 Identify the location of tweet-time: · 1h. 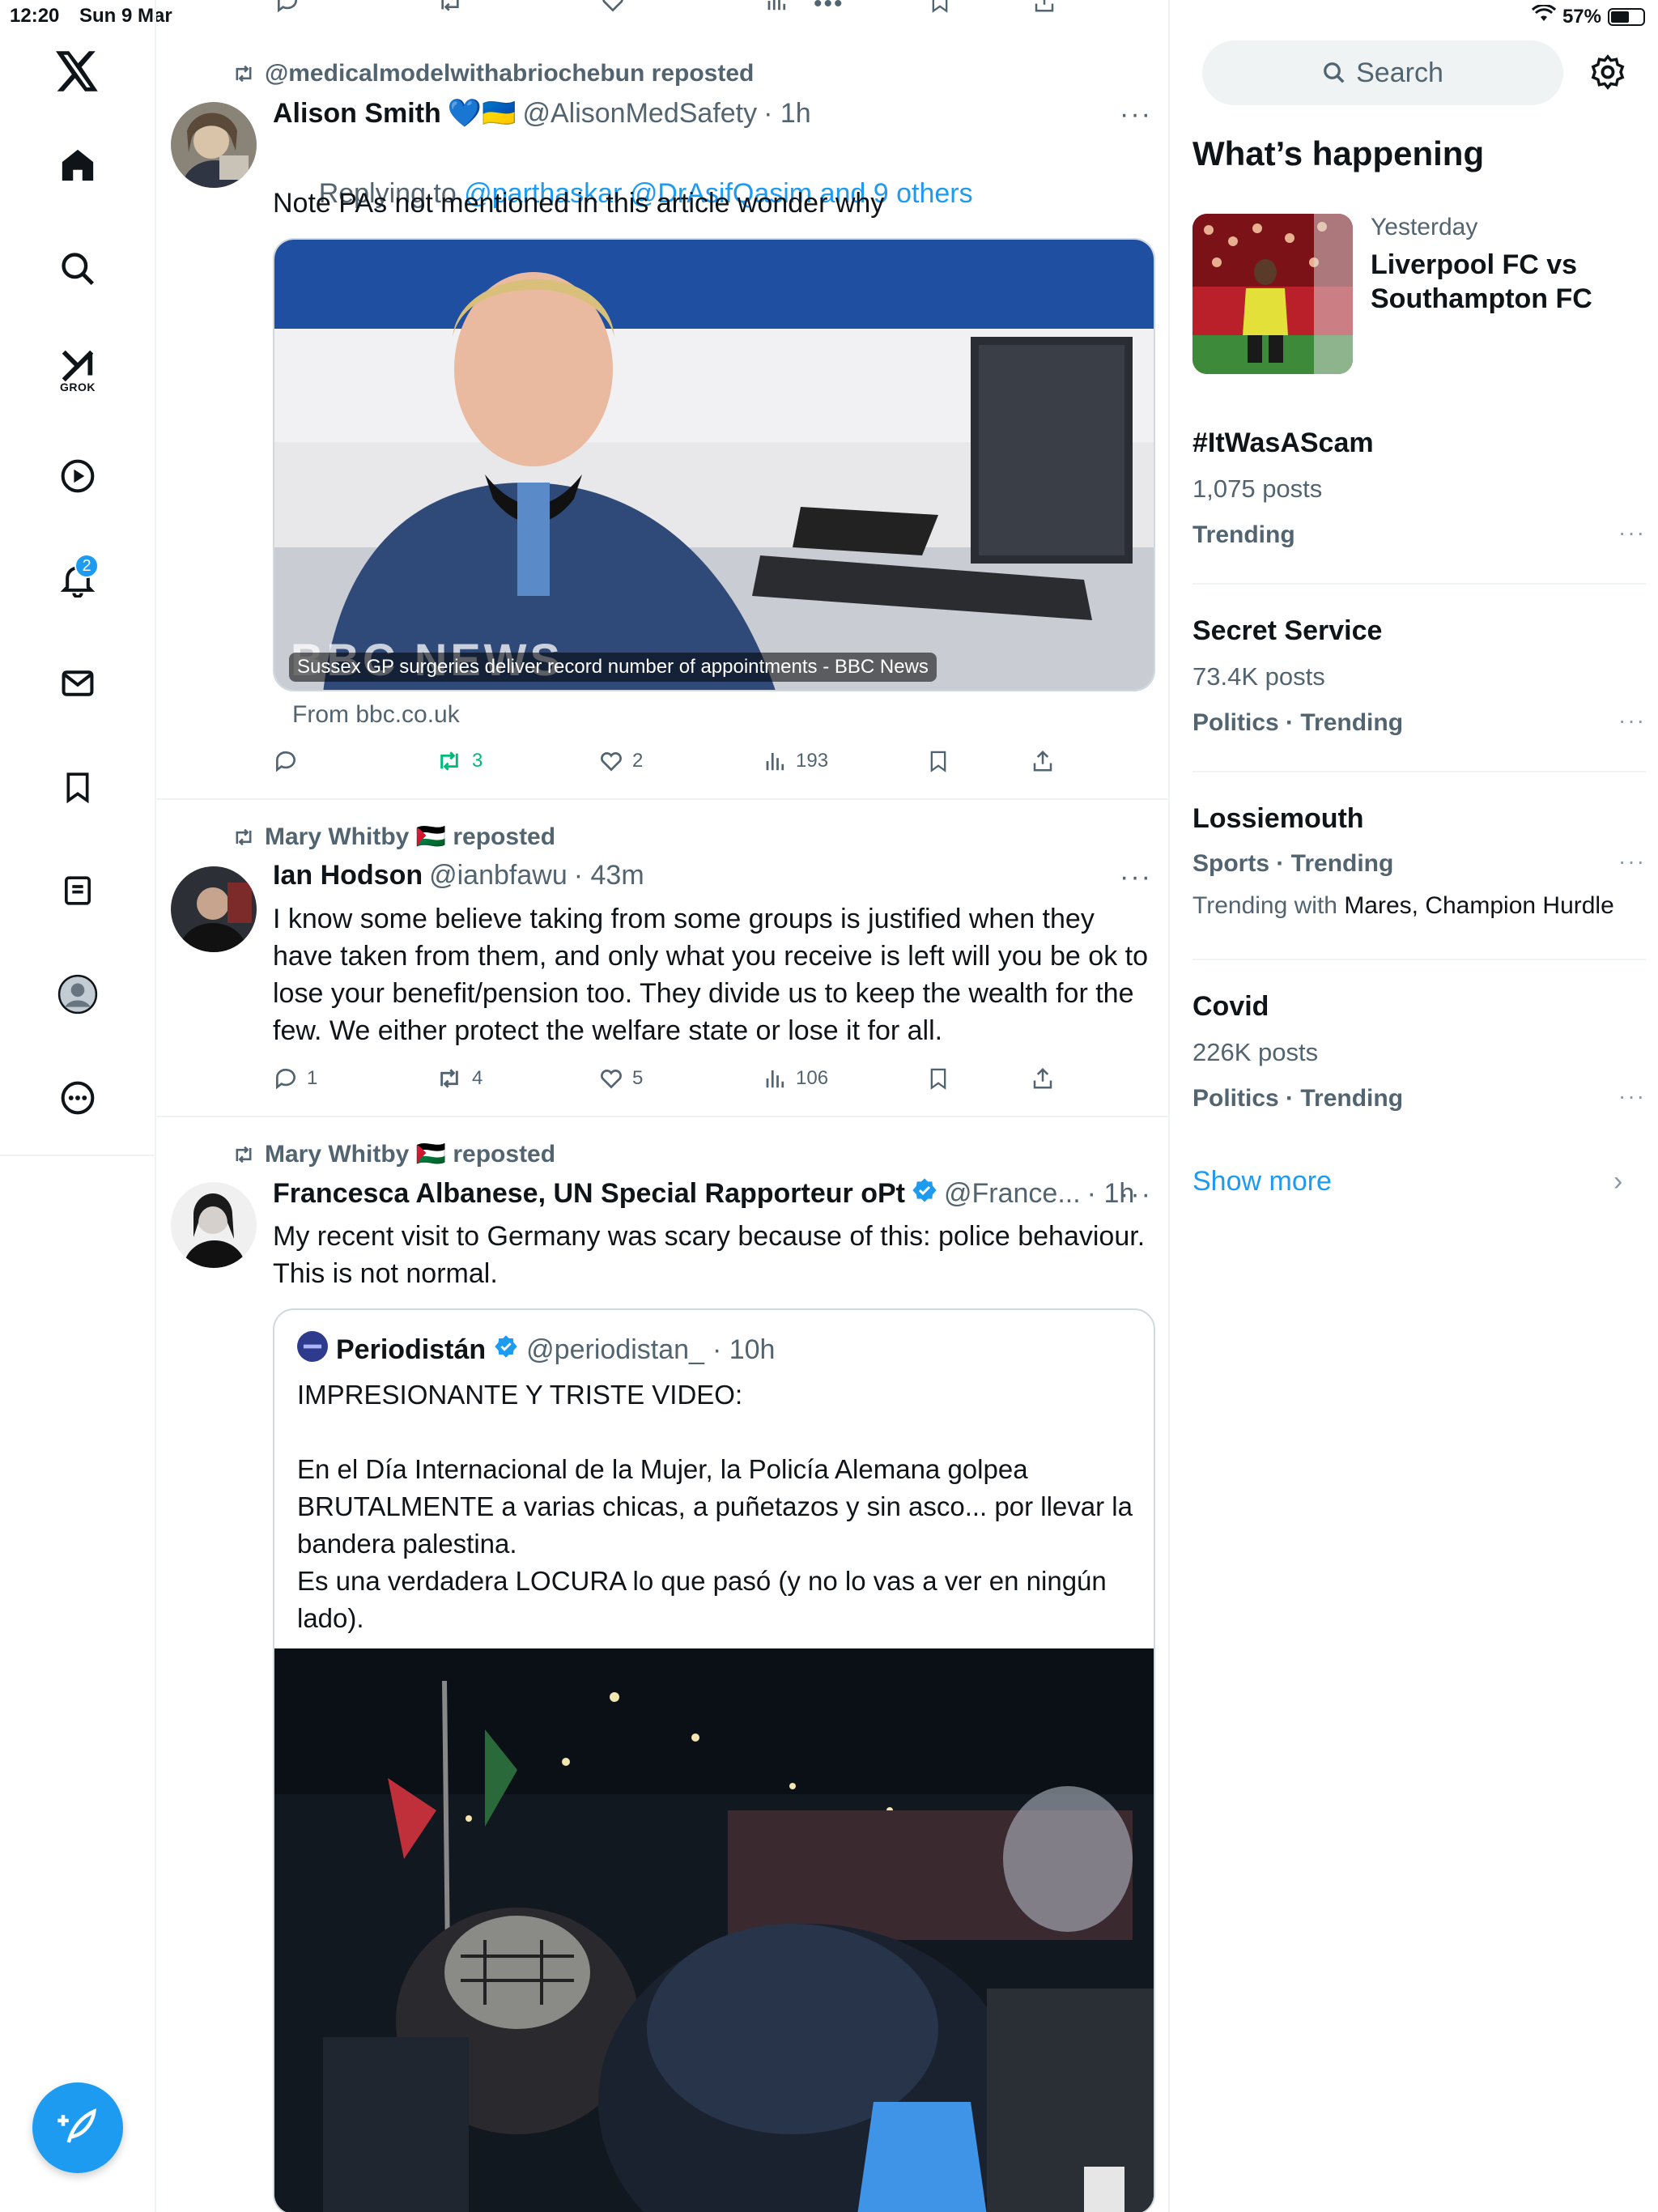
(787, 114).